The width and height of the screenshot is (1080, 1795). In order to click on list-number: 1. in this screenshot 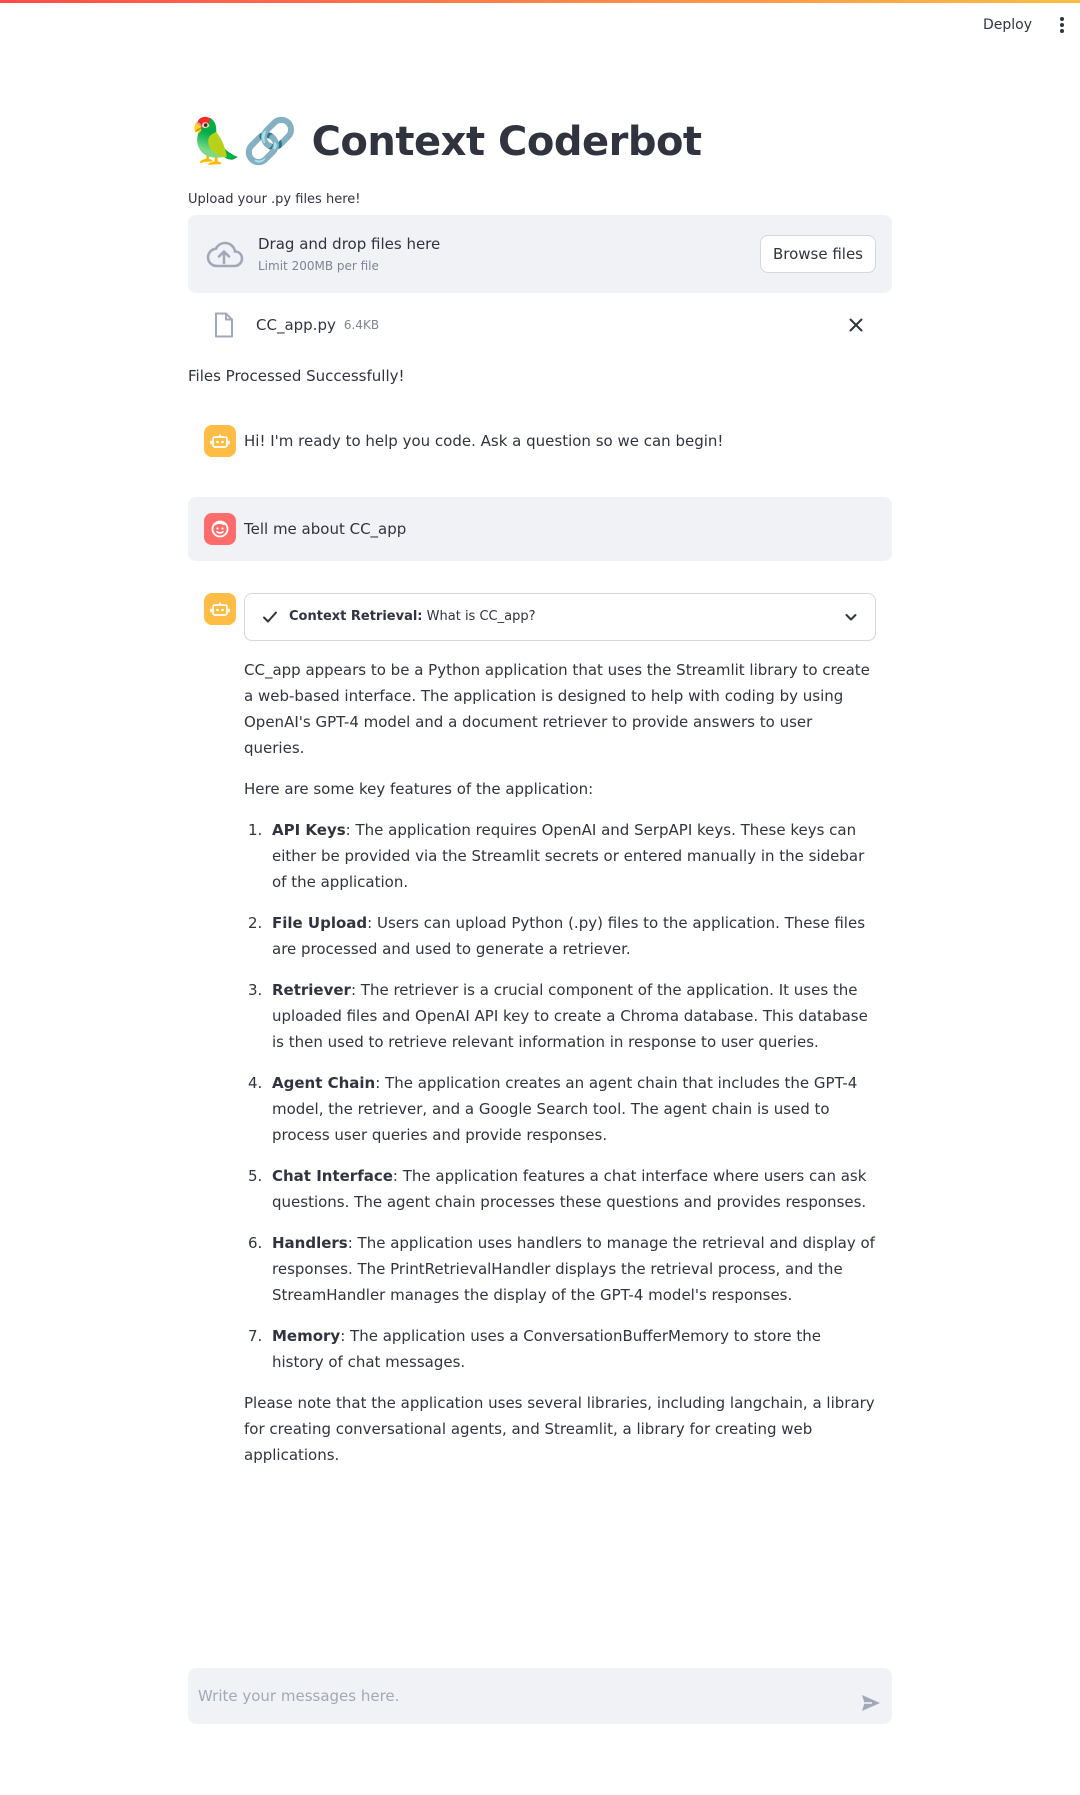, I will do `click(255, 830)`.